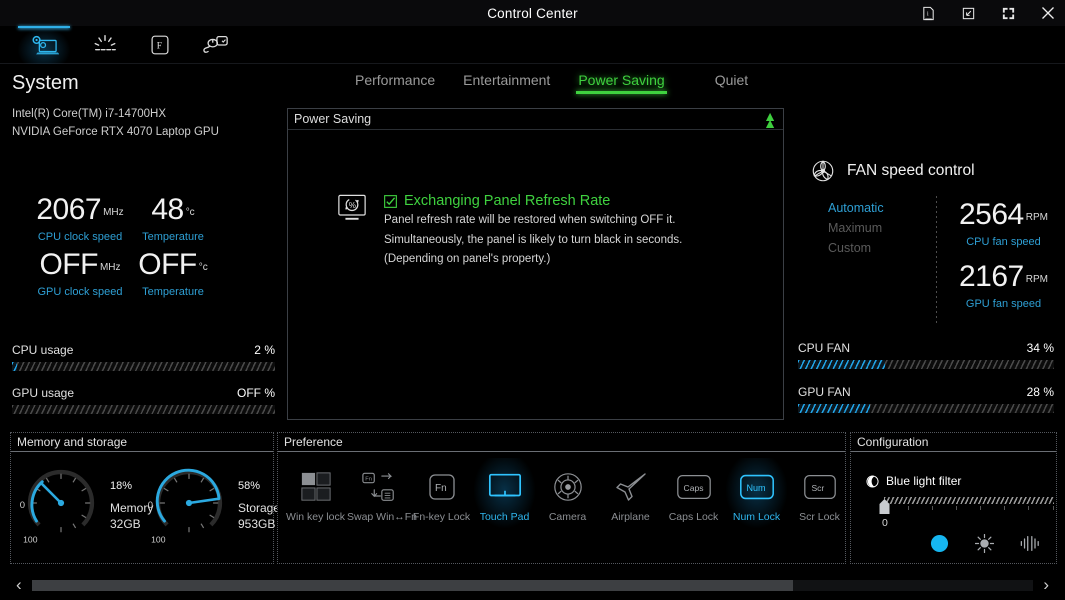  What do you see at coordinates (1046, 585) in the screenshot?
I see `scroll-right-arrow: ›` at bounding box center [1046, 585].